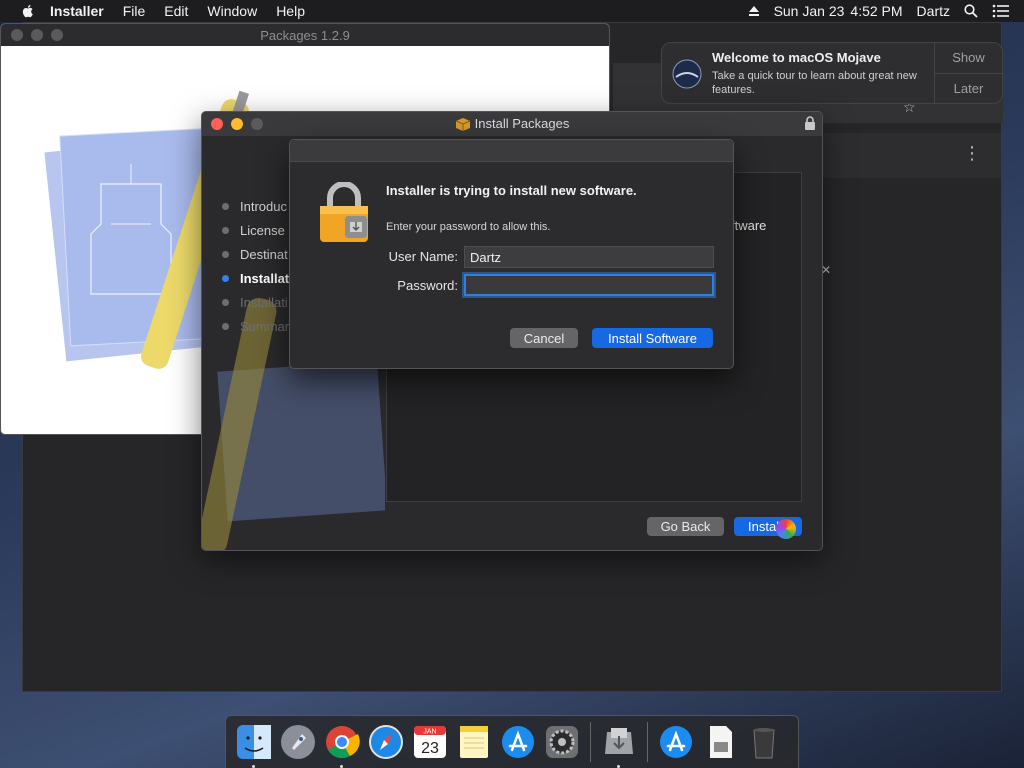 This screenshot has width=1024, height=768. I want to click on dock-finder, so click(254, 746).